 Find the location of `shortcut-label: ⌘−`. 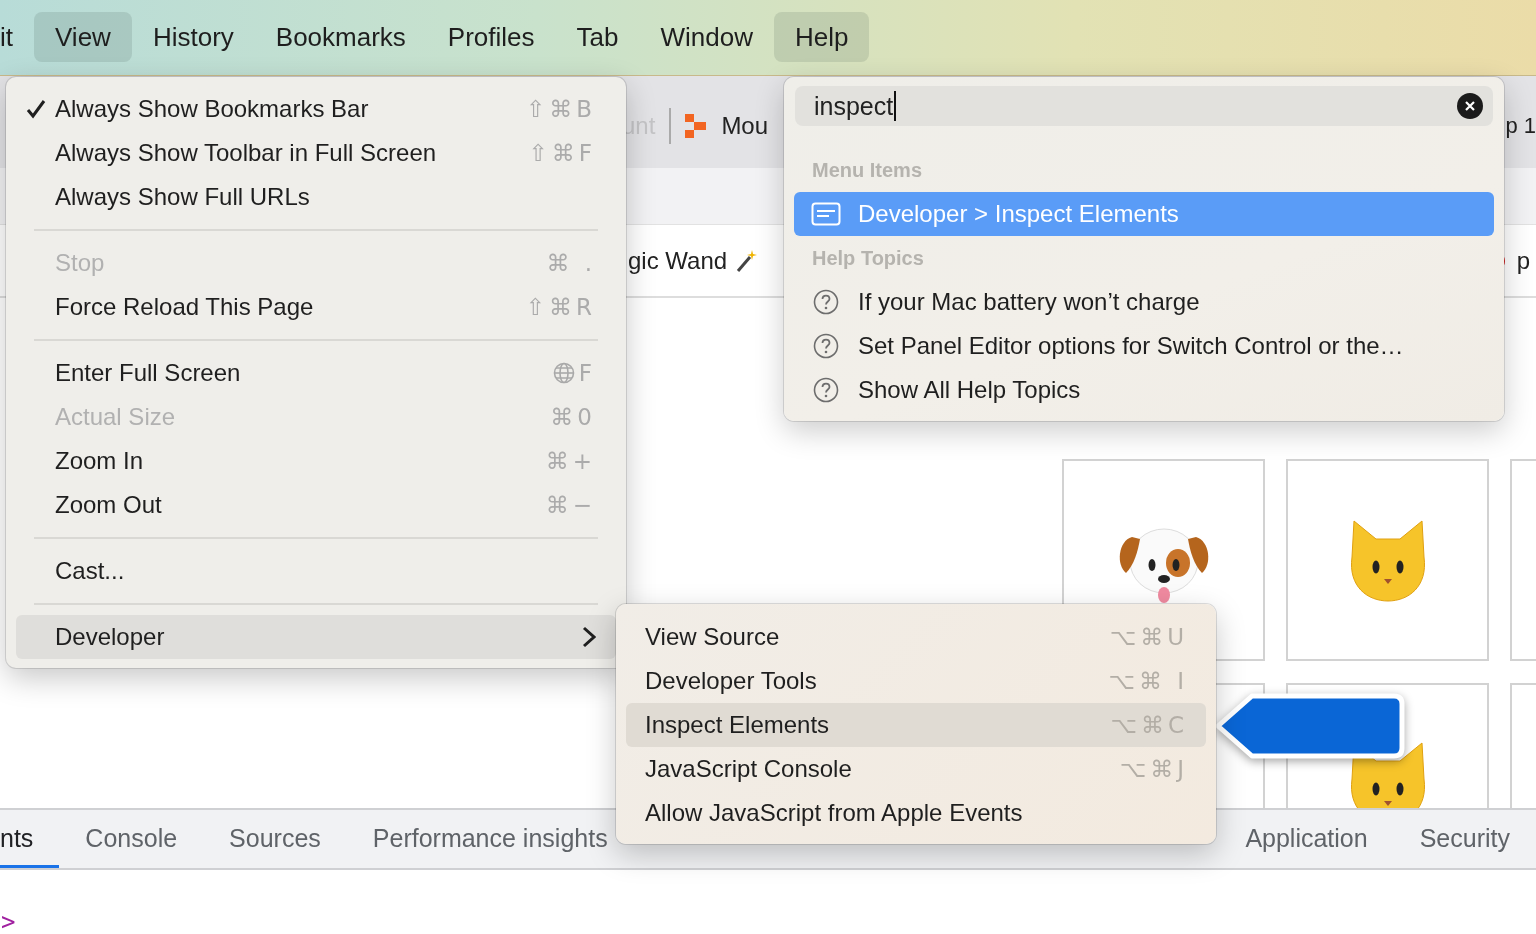

shortcut-label: ⌘− is located at coordinates (570, 505).